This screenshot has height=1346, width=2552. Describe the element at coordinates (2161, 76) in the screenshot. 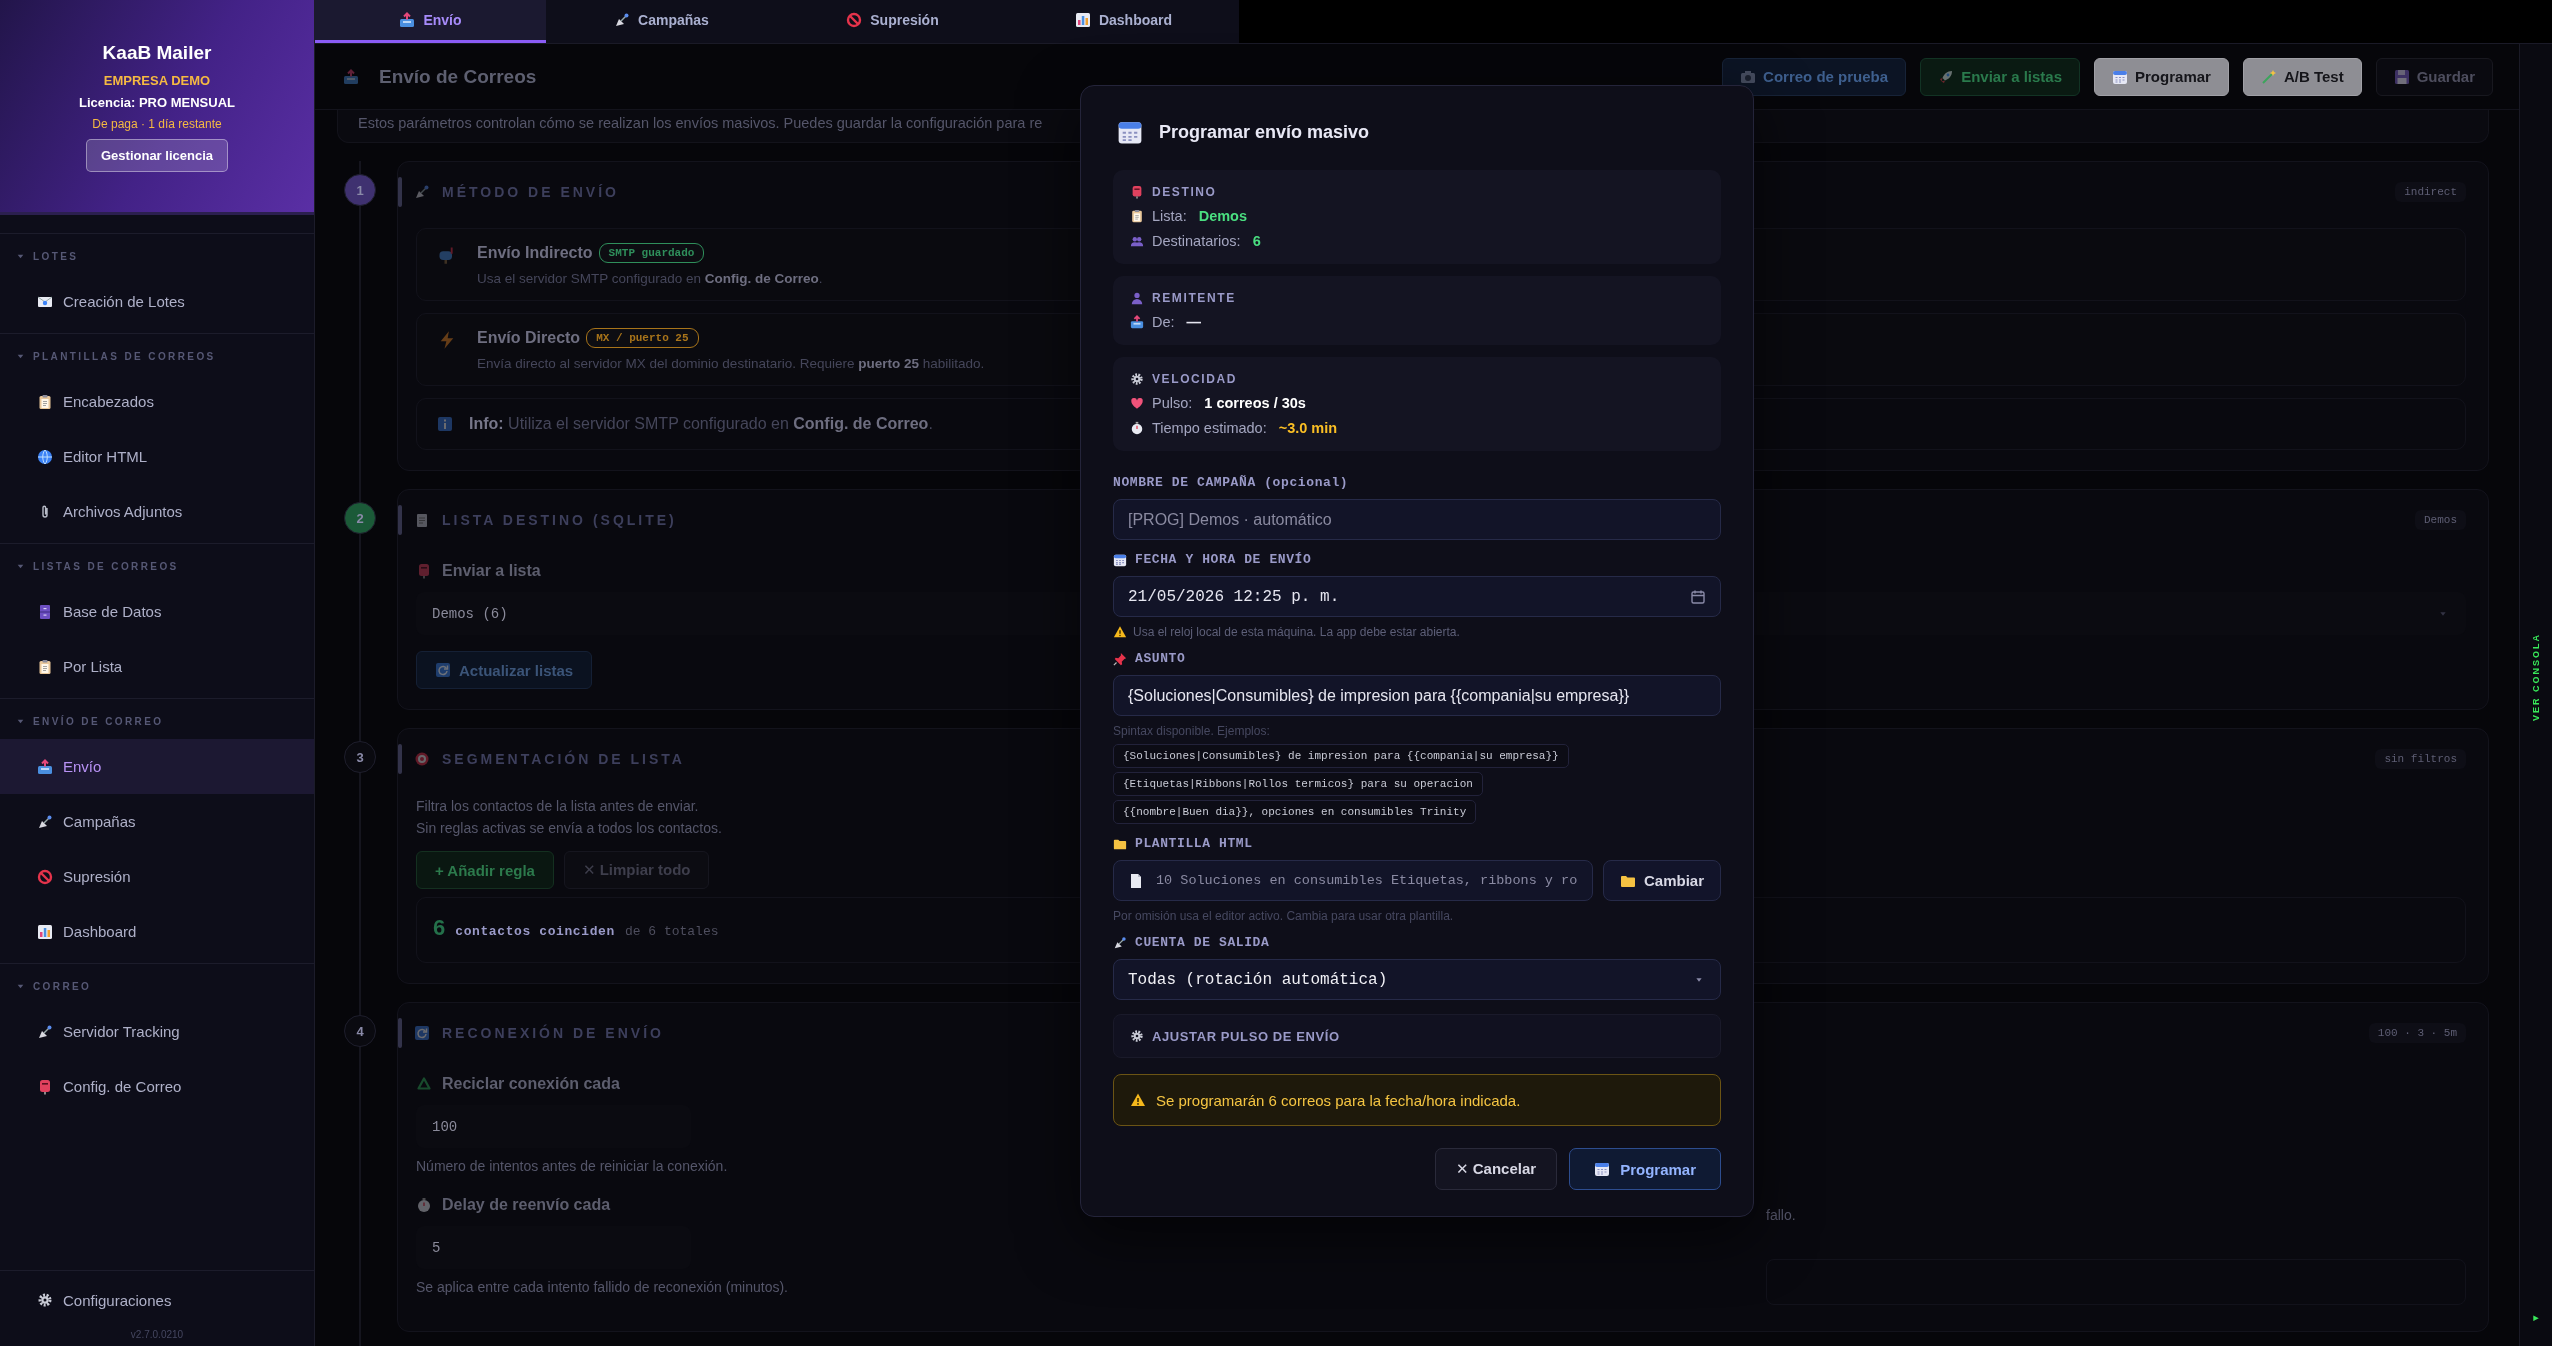

I see `toolbar-button: Programar` at that location.